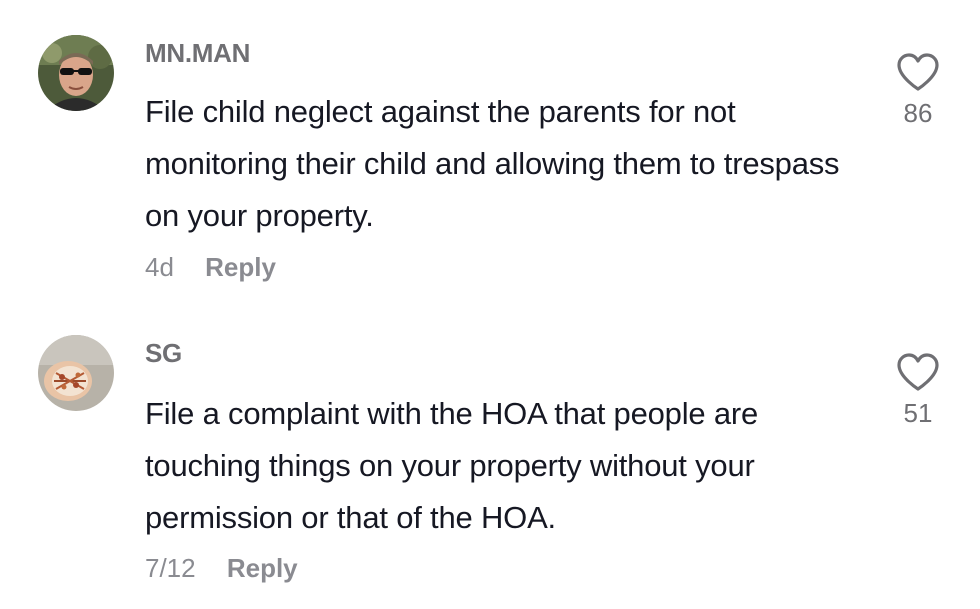 The height and width of the screenshot is (609, 980). Describe the element at coordinates (197, 53) in the screenshot. I see `username: MN.MAN` at that location.